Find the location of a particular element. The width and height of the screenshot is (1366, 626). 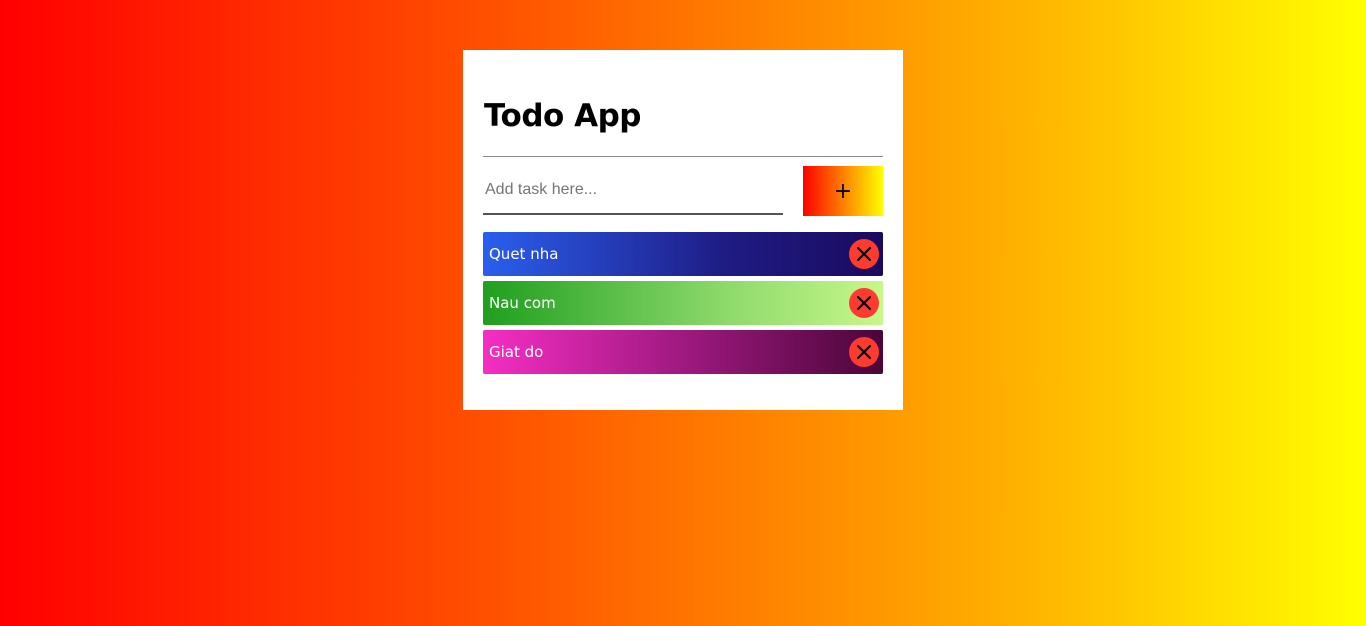

task-text: Giat do is located at coordinates (516, 352).